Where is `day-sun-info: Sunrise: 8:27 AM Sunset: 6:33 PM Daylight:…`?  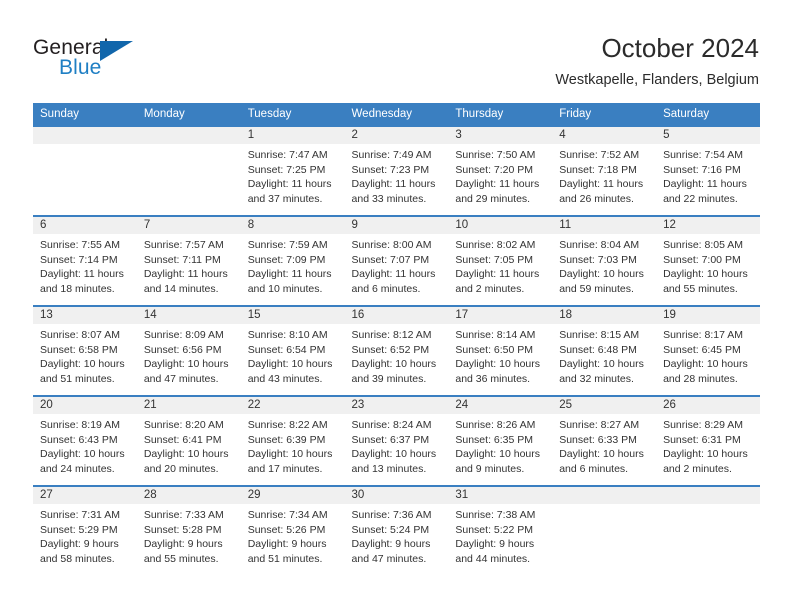 day-sun-info: Sunrise: 8:27 AM Sunset: 6:33 PM Daylight:… is located at coordinates (604, 445).